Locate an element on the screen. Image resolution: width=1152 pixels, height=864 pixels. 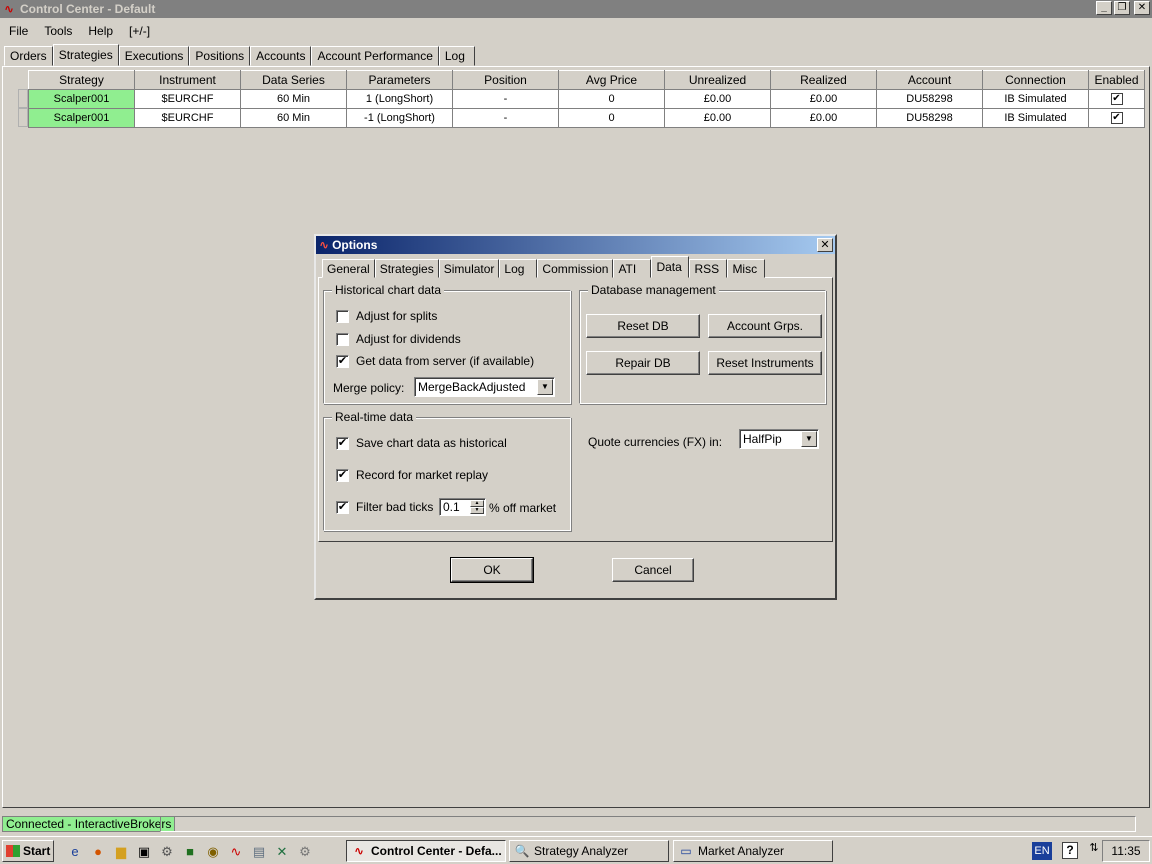
spin-down-icon: ▼ is located at coordinates (477, 510).